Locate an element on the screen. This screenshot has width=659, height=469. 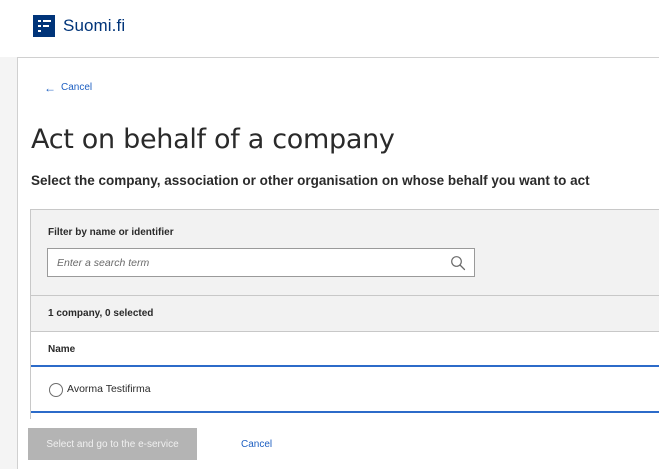
company-row: Avorma Testifirma is located at coordinates (345, 390).